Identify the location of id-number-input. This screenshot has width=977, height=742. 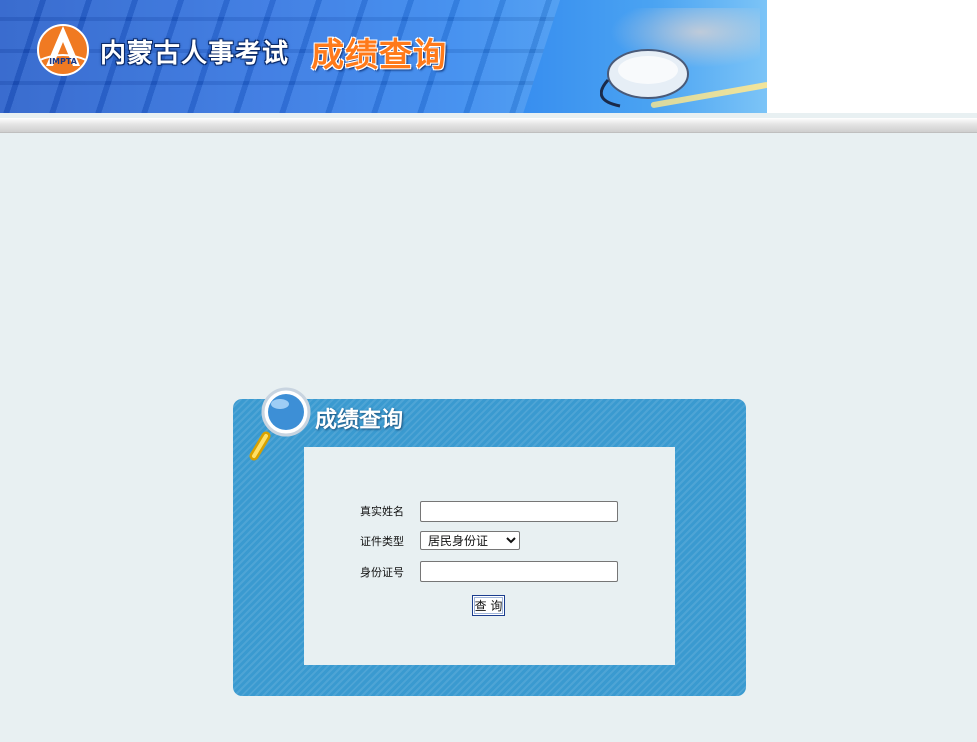
(519, 571).